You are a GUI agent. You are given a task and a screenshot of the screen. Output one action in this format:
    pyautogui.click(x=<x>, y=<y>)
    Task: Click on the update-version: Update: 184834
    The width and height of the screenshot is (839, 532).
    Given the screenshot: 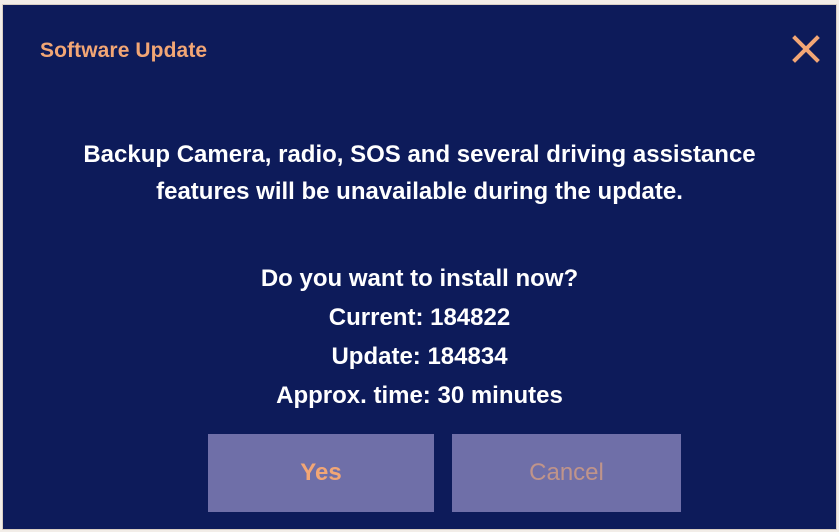 What is the action you would take?
    pyautogui.click(x=419, y=356)
    